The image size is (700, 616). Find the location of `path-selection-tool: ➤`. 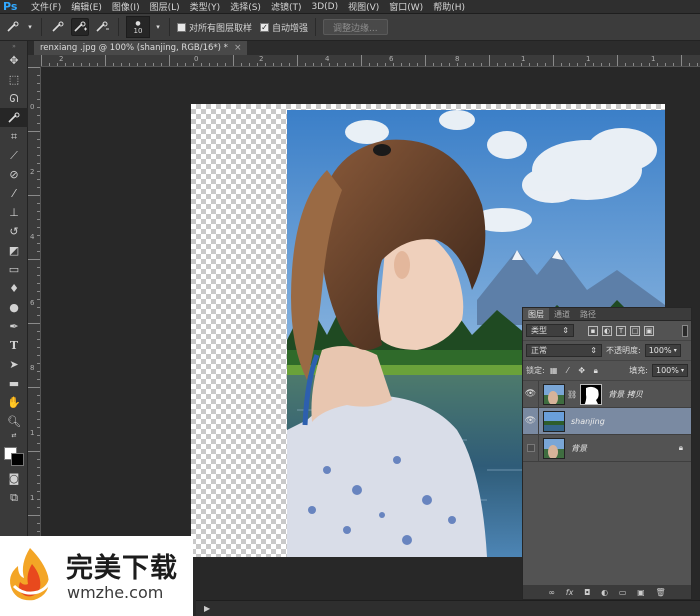

path-selection-tool: ➤ is located at coordinates (14, 364).